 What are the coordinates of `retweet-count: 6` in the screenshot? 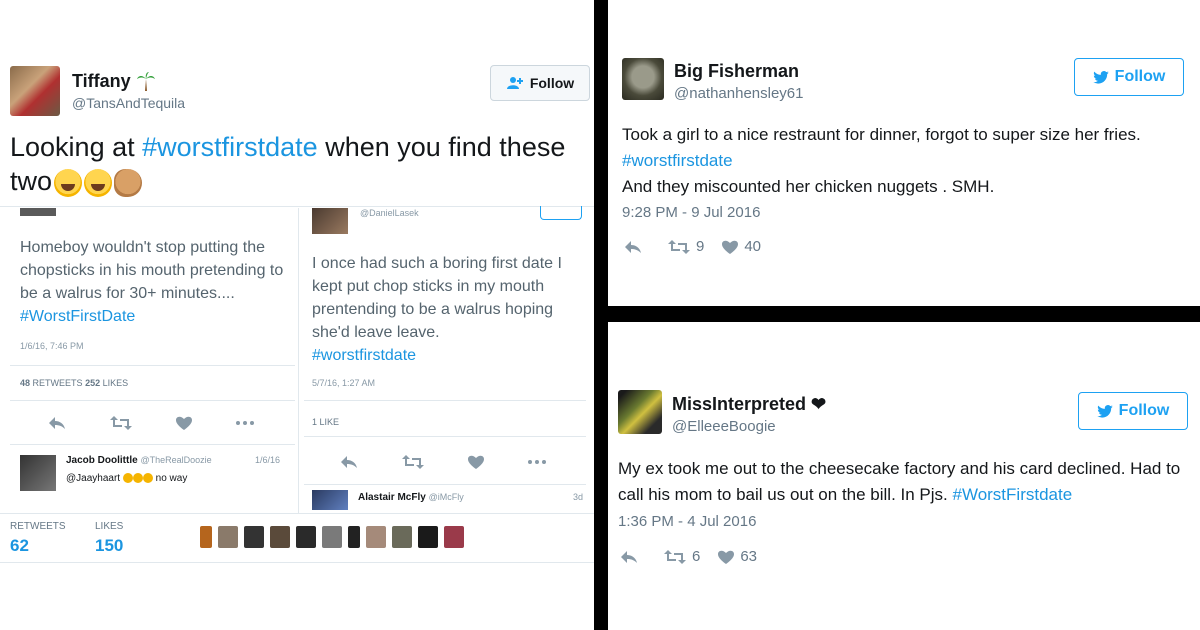 It's located at (696, 556).